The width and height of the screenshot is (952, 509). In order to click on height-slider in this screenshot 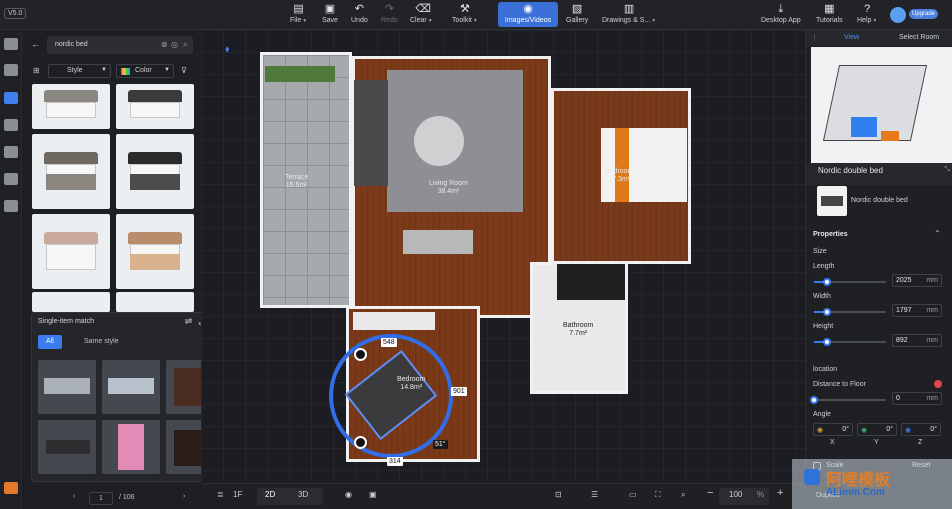, I will do `click(850, 342)`.